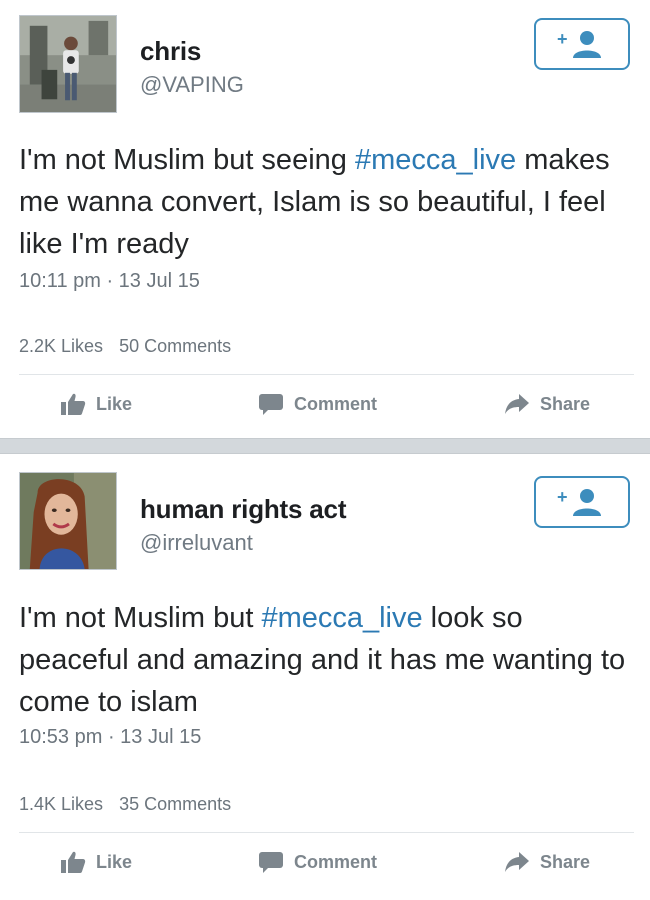 The width and height of the screenshot is (650, 900). Describe the element at coordinates (192, 85) in the screenshot. I see `author-handle: @VAPING` at that location.